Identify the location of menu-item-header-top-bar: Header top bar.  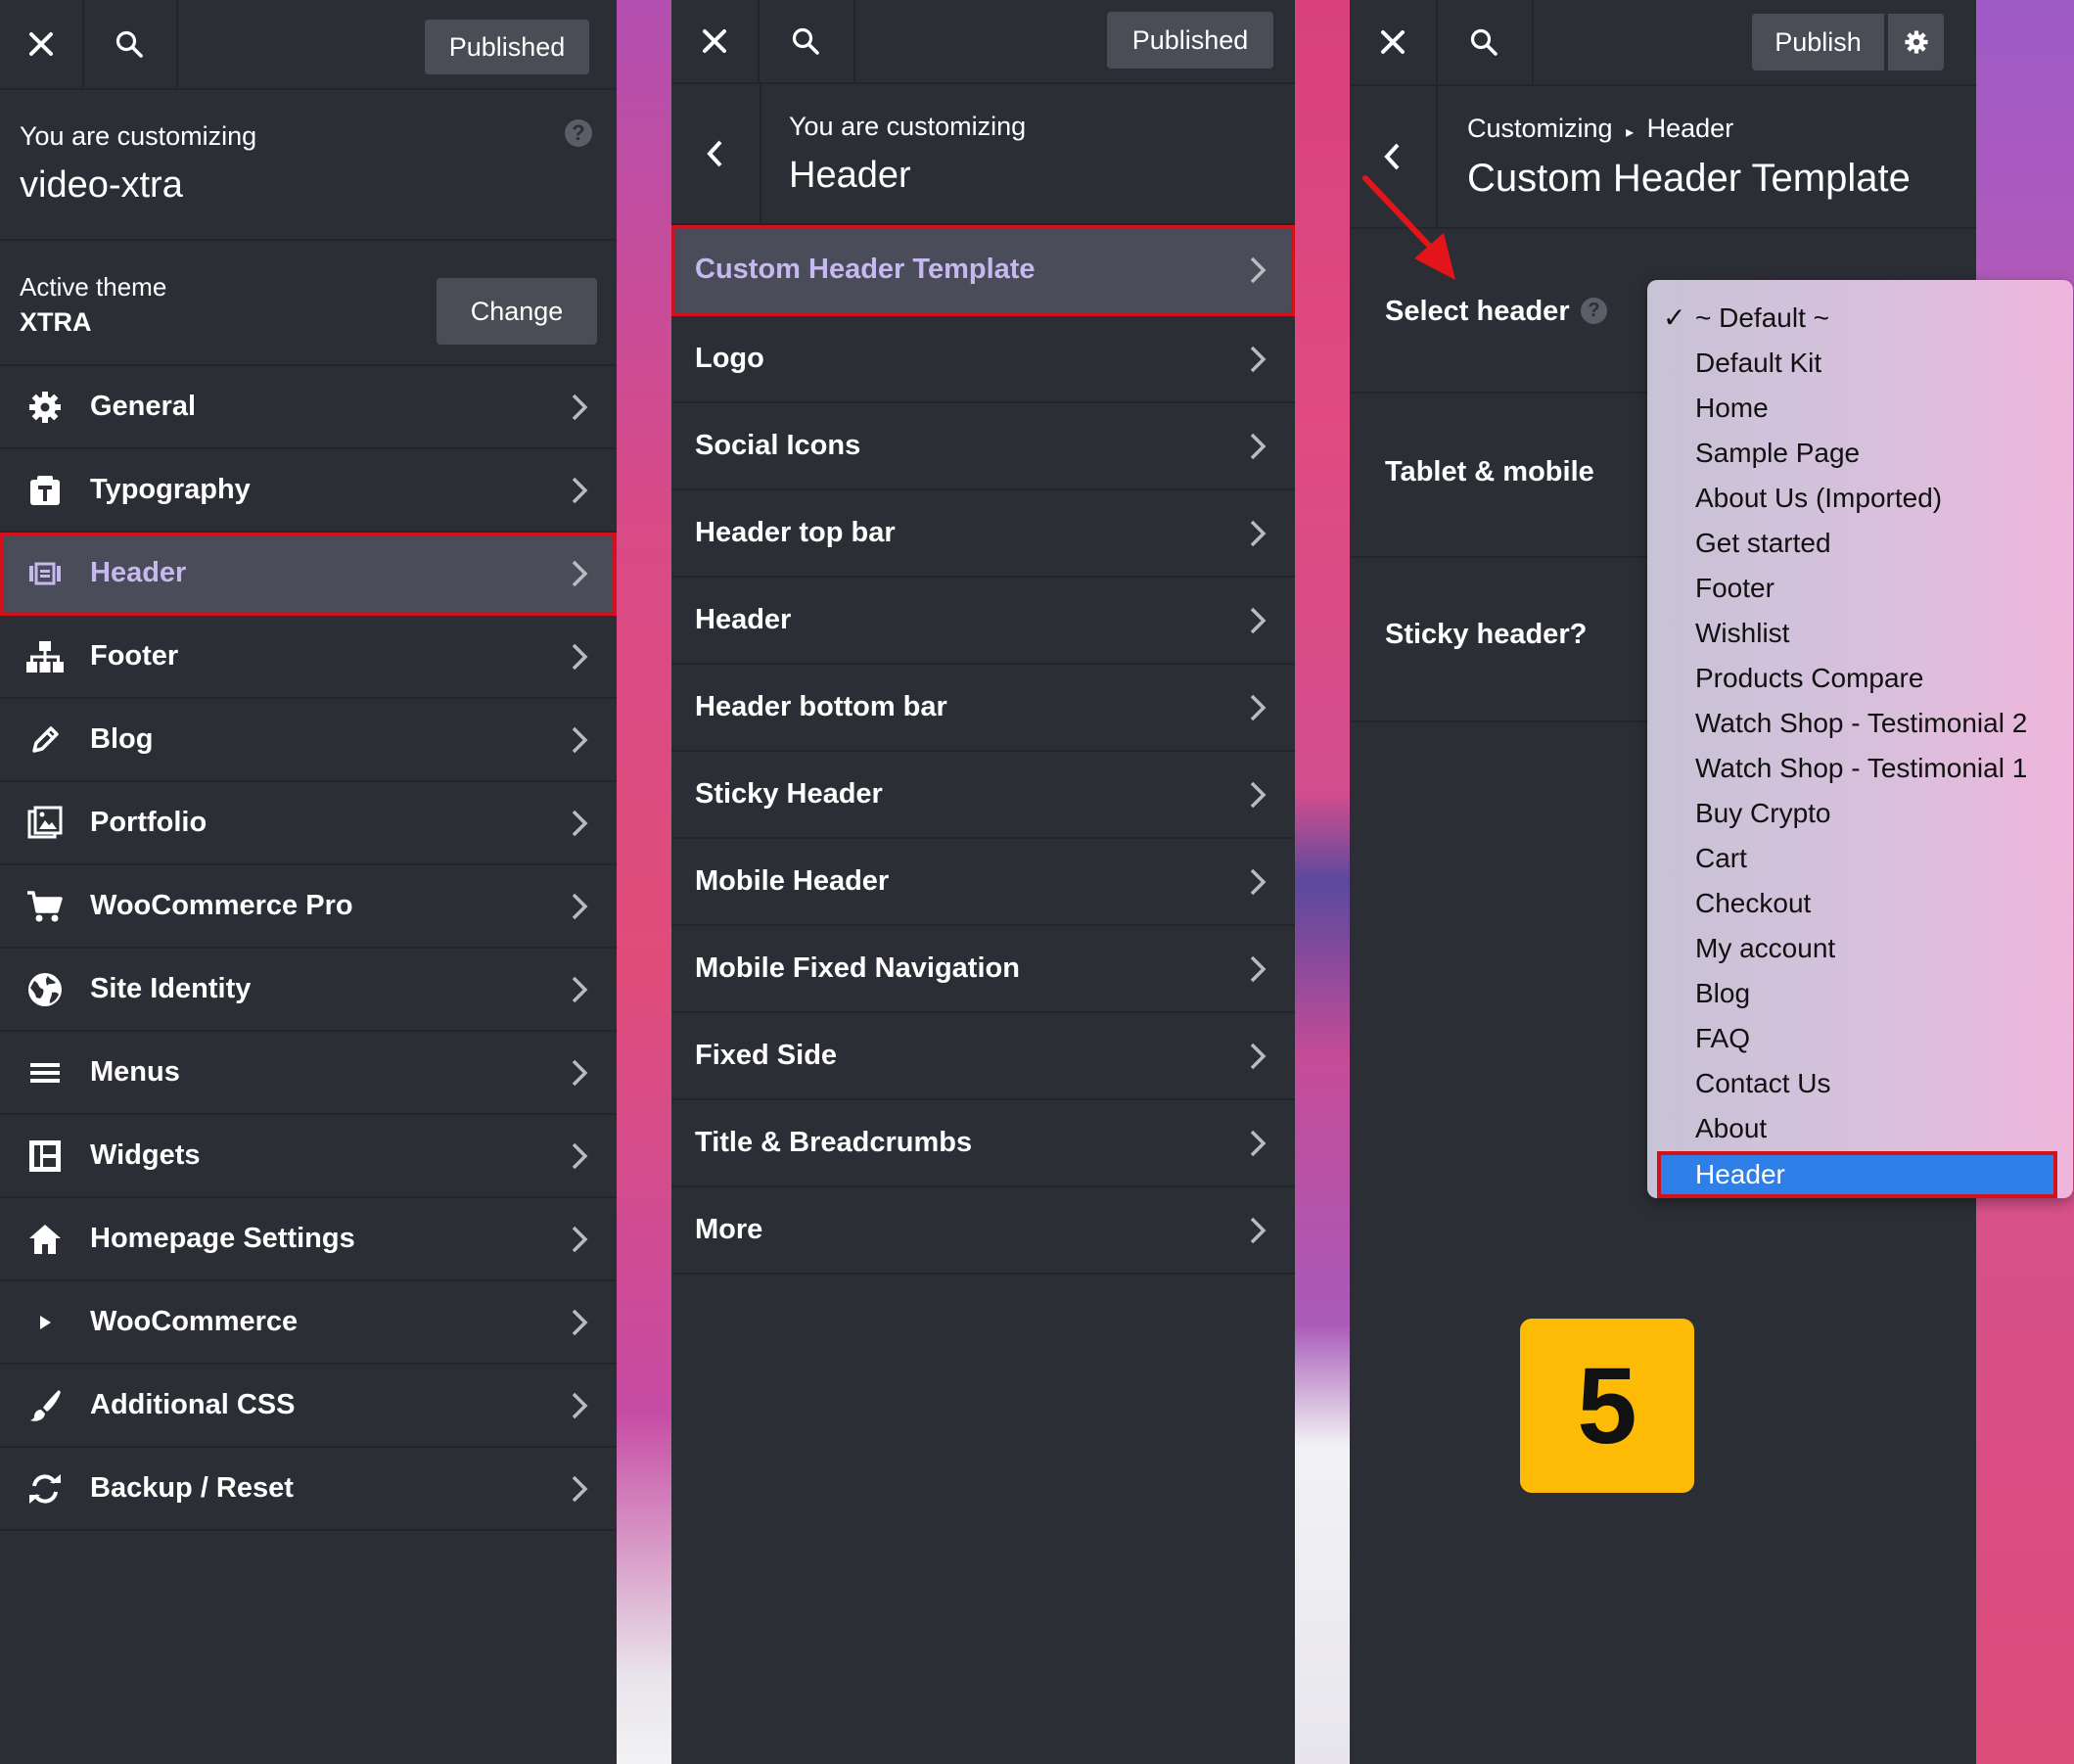
(983, 534).